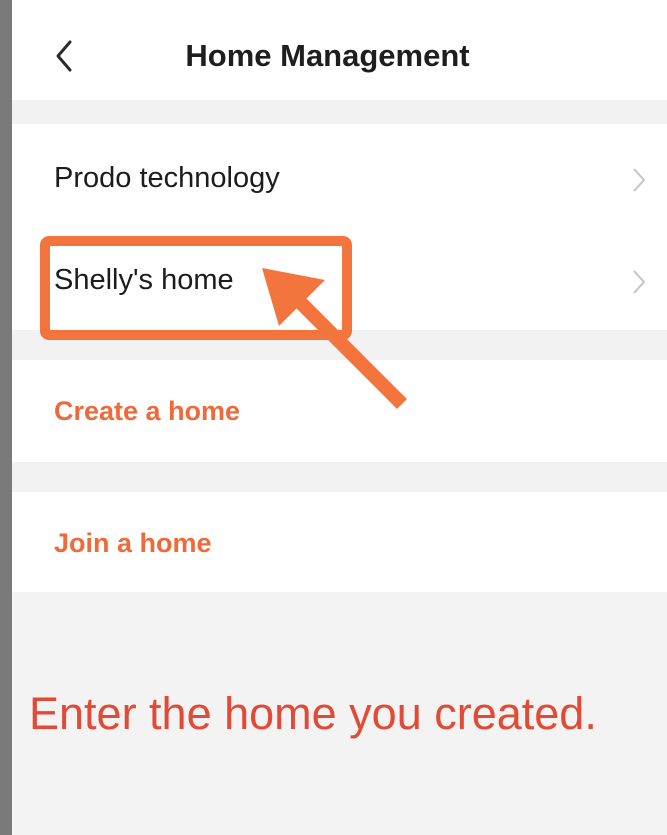  I want to click on home-item-prodo-technology: Prodo technology, so click(339, 178).